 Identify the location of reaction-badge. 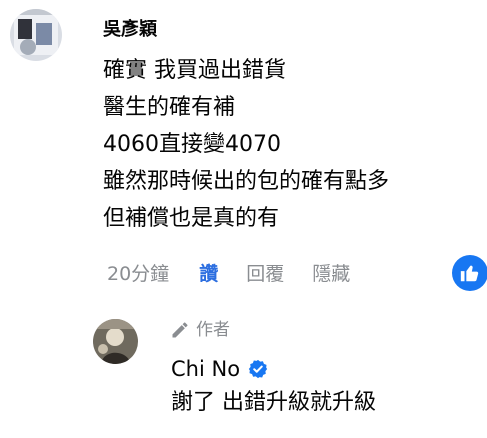
(469, 273).